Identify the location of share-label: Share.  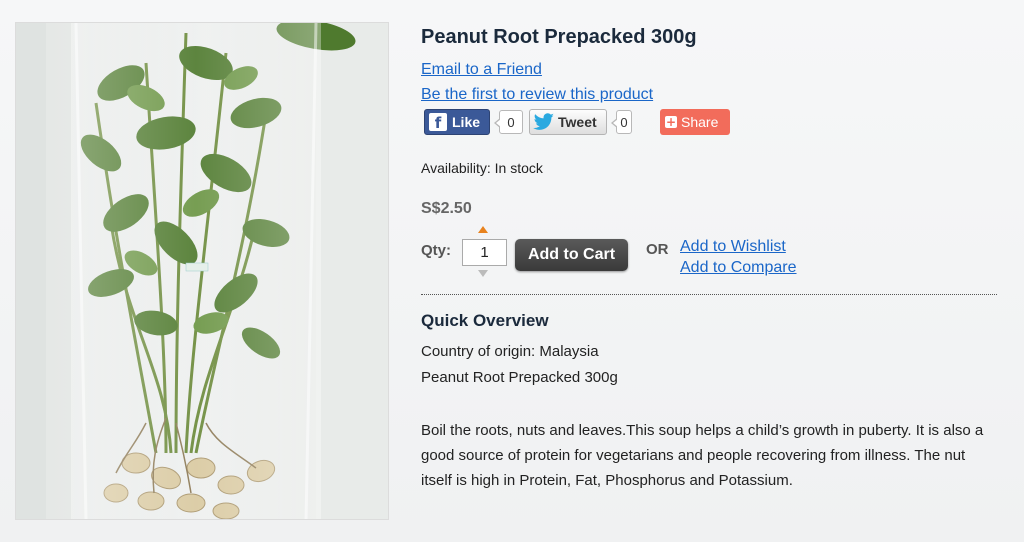
(700, 122).